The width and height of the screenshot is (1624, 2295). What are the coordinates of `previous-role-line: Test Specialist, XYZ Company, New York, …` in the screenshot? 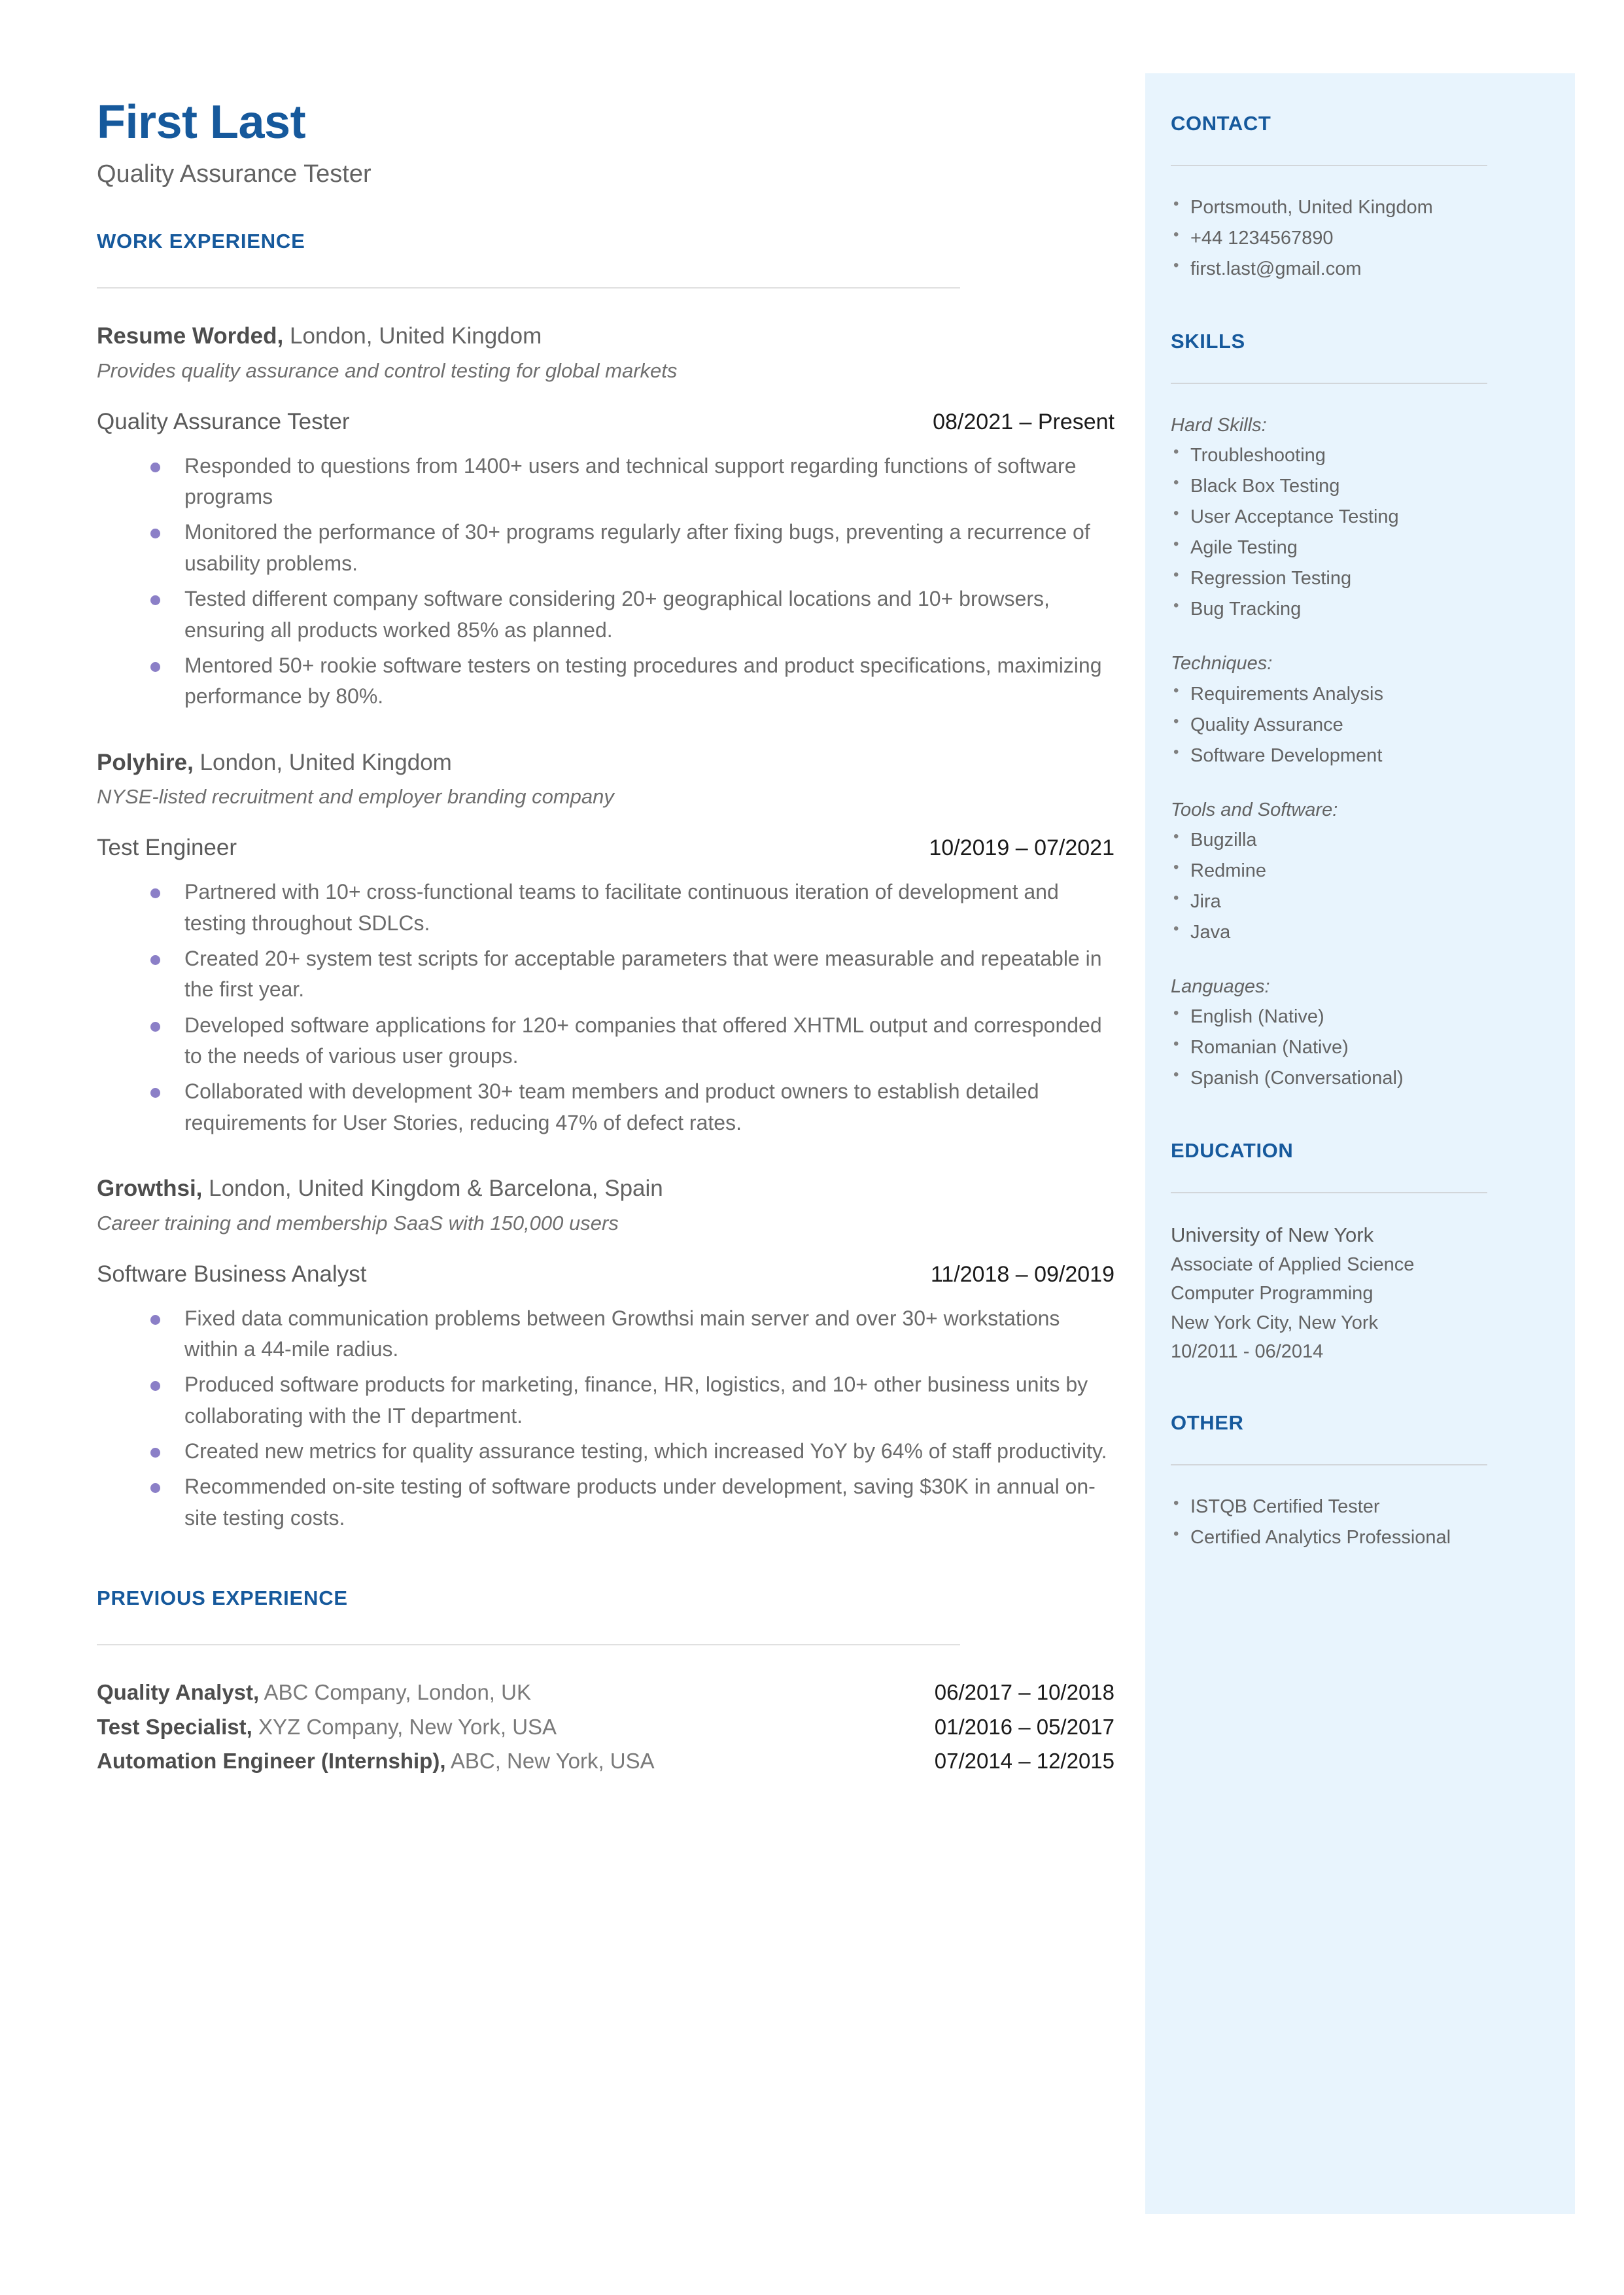 It's located at (327, 1727).